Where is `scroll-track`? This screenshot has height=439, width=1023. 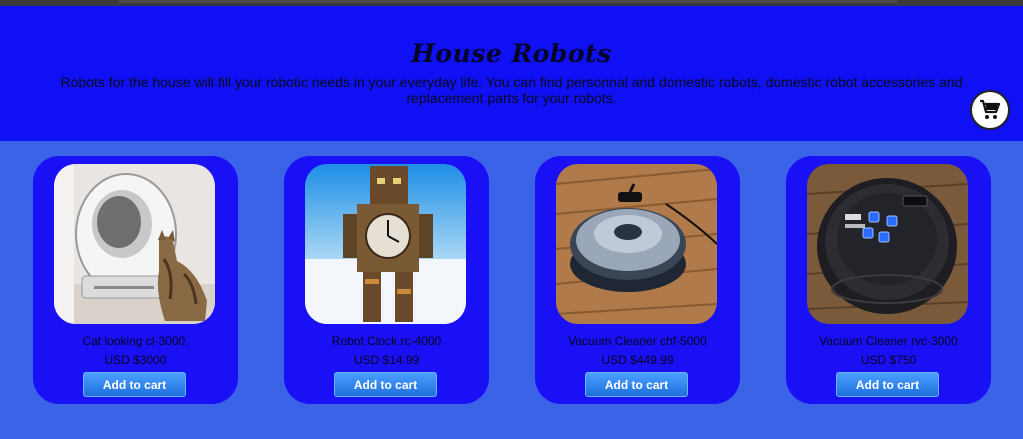 scroll-track is located at coordinates (508, 1).